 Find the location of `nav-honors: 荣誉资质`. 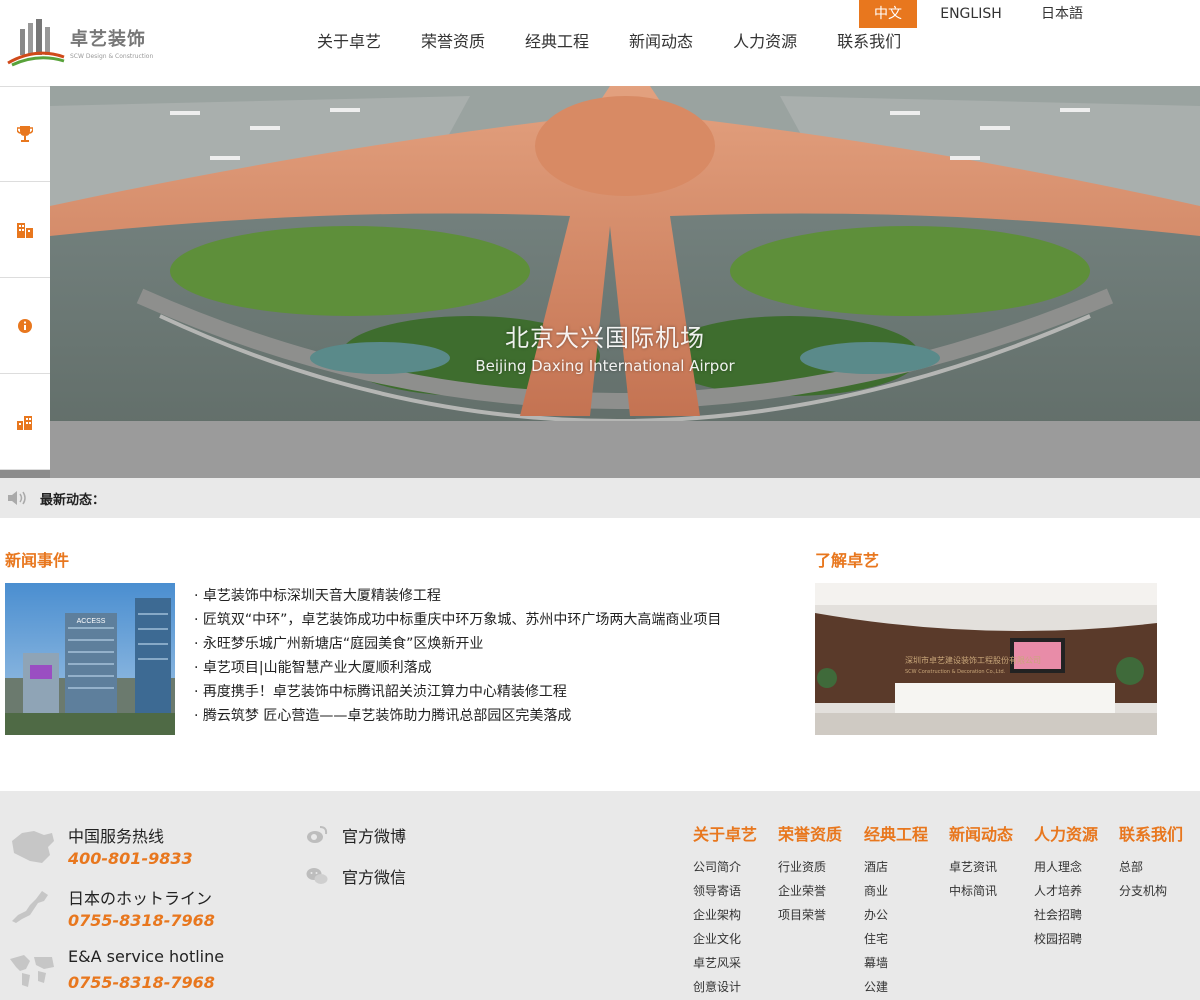

nav-honors: 荣誉资质 is located at coordinates (453, 42).